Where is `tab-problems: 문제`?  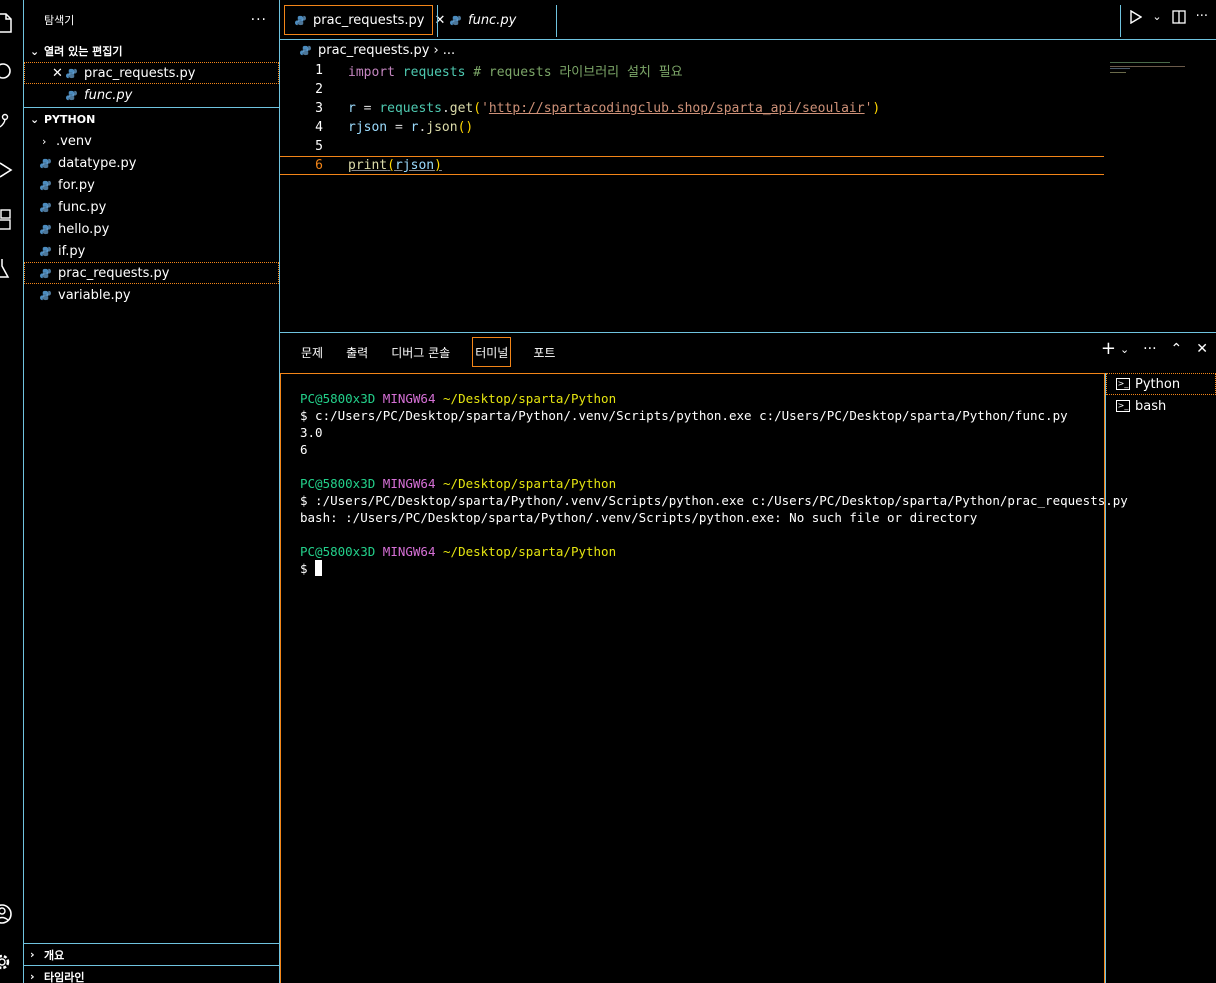 tab-problems: 문제 is located at coordinates (312, 352).